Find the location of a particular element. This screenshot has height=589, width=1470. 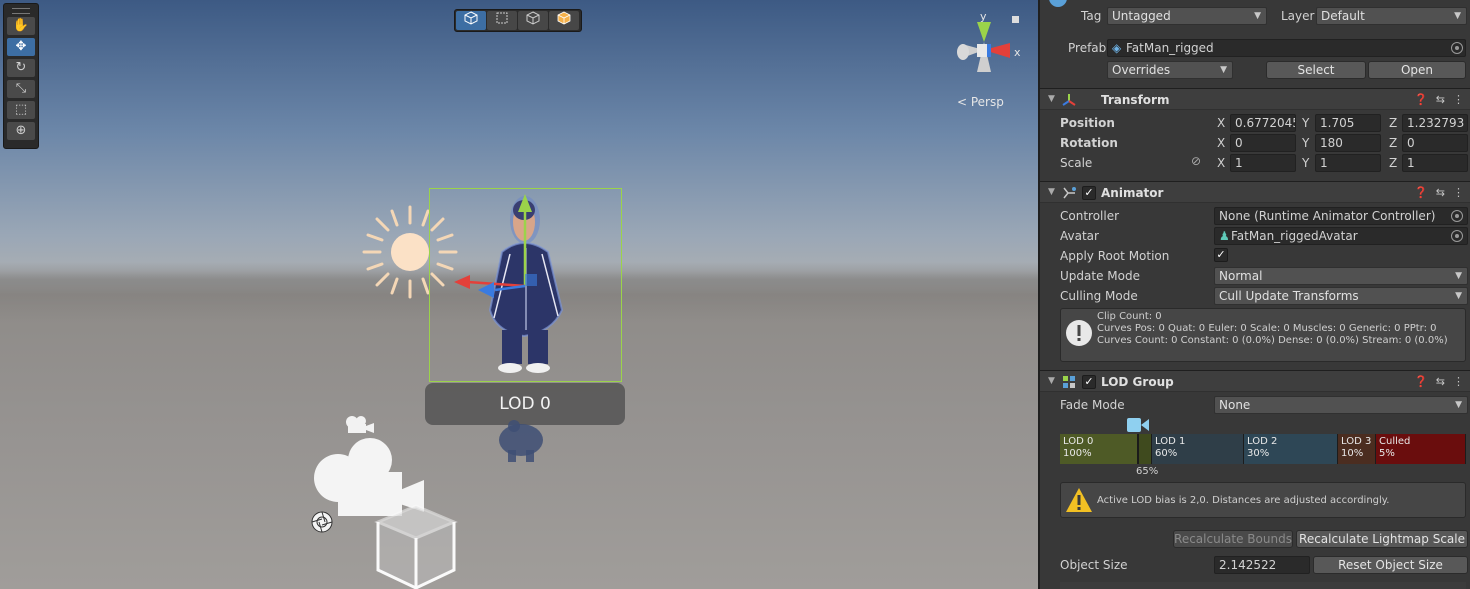

tool-strip-grip is located at coordinates (21, 11).